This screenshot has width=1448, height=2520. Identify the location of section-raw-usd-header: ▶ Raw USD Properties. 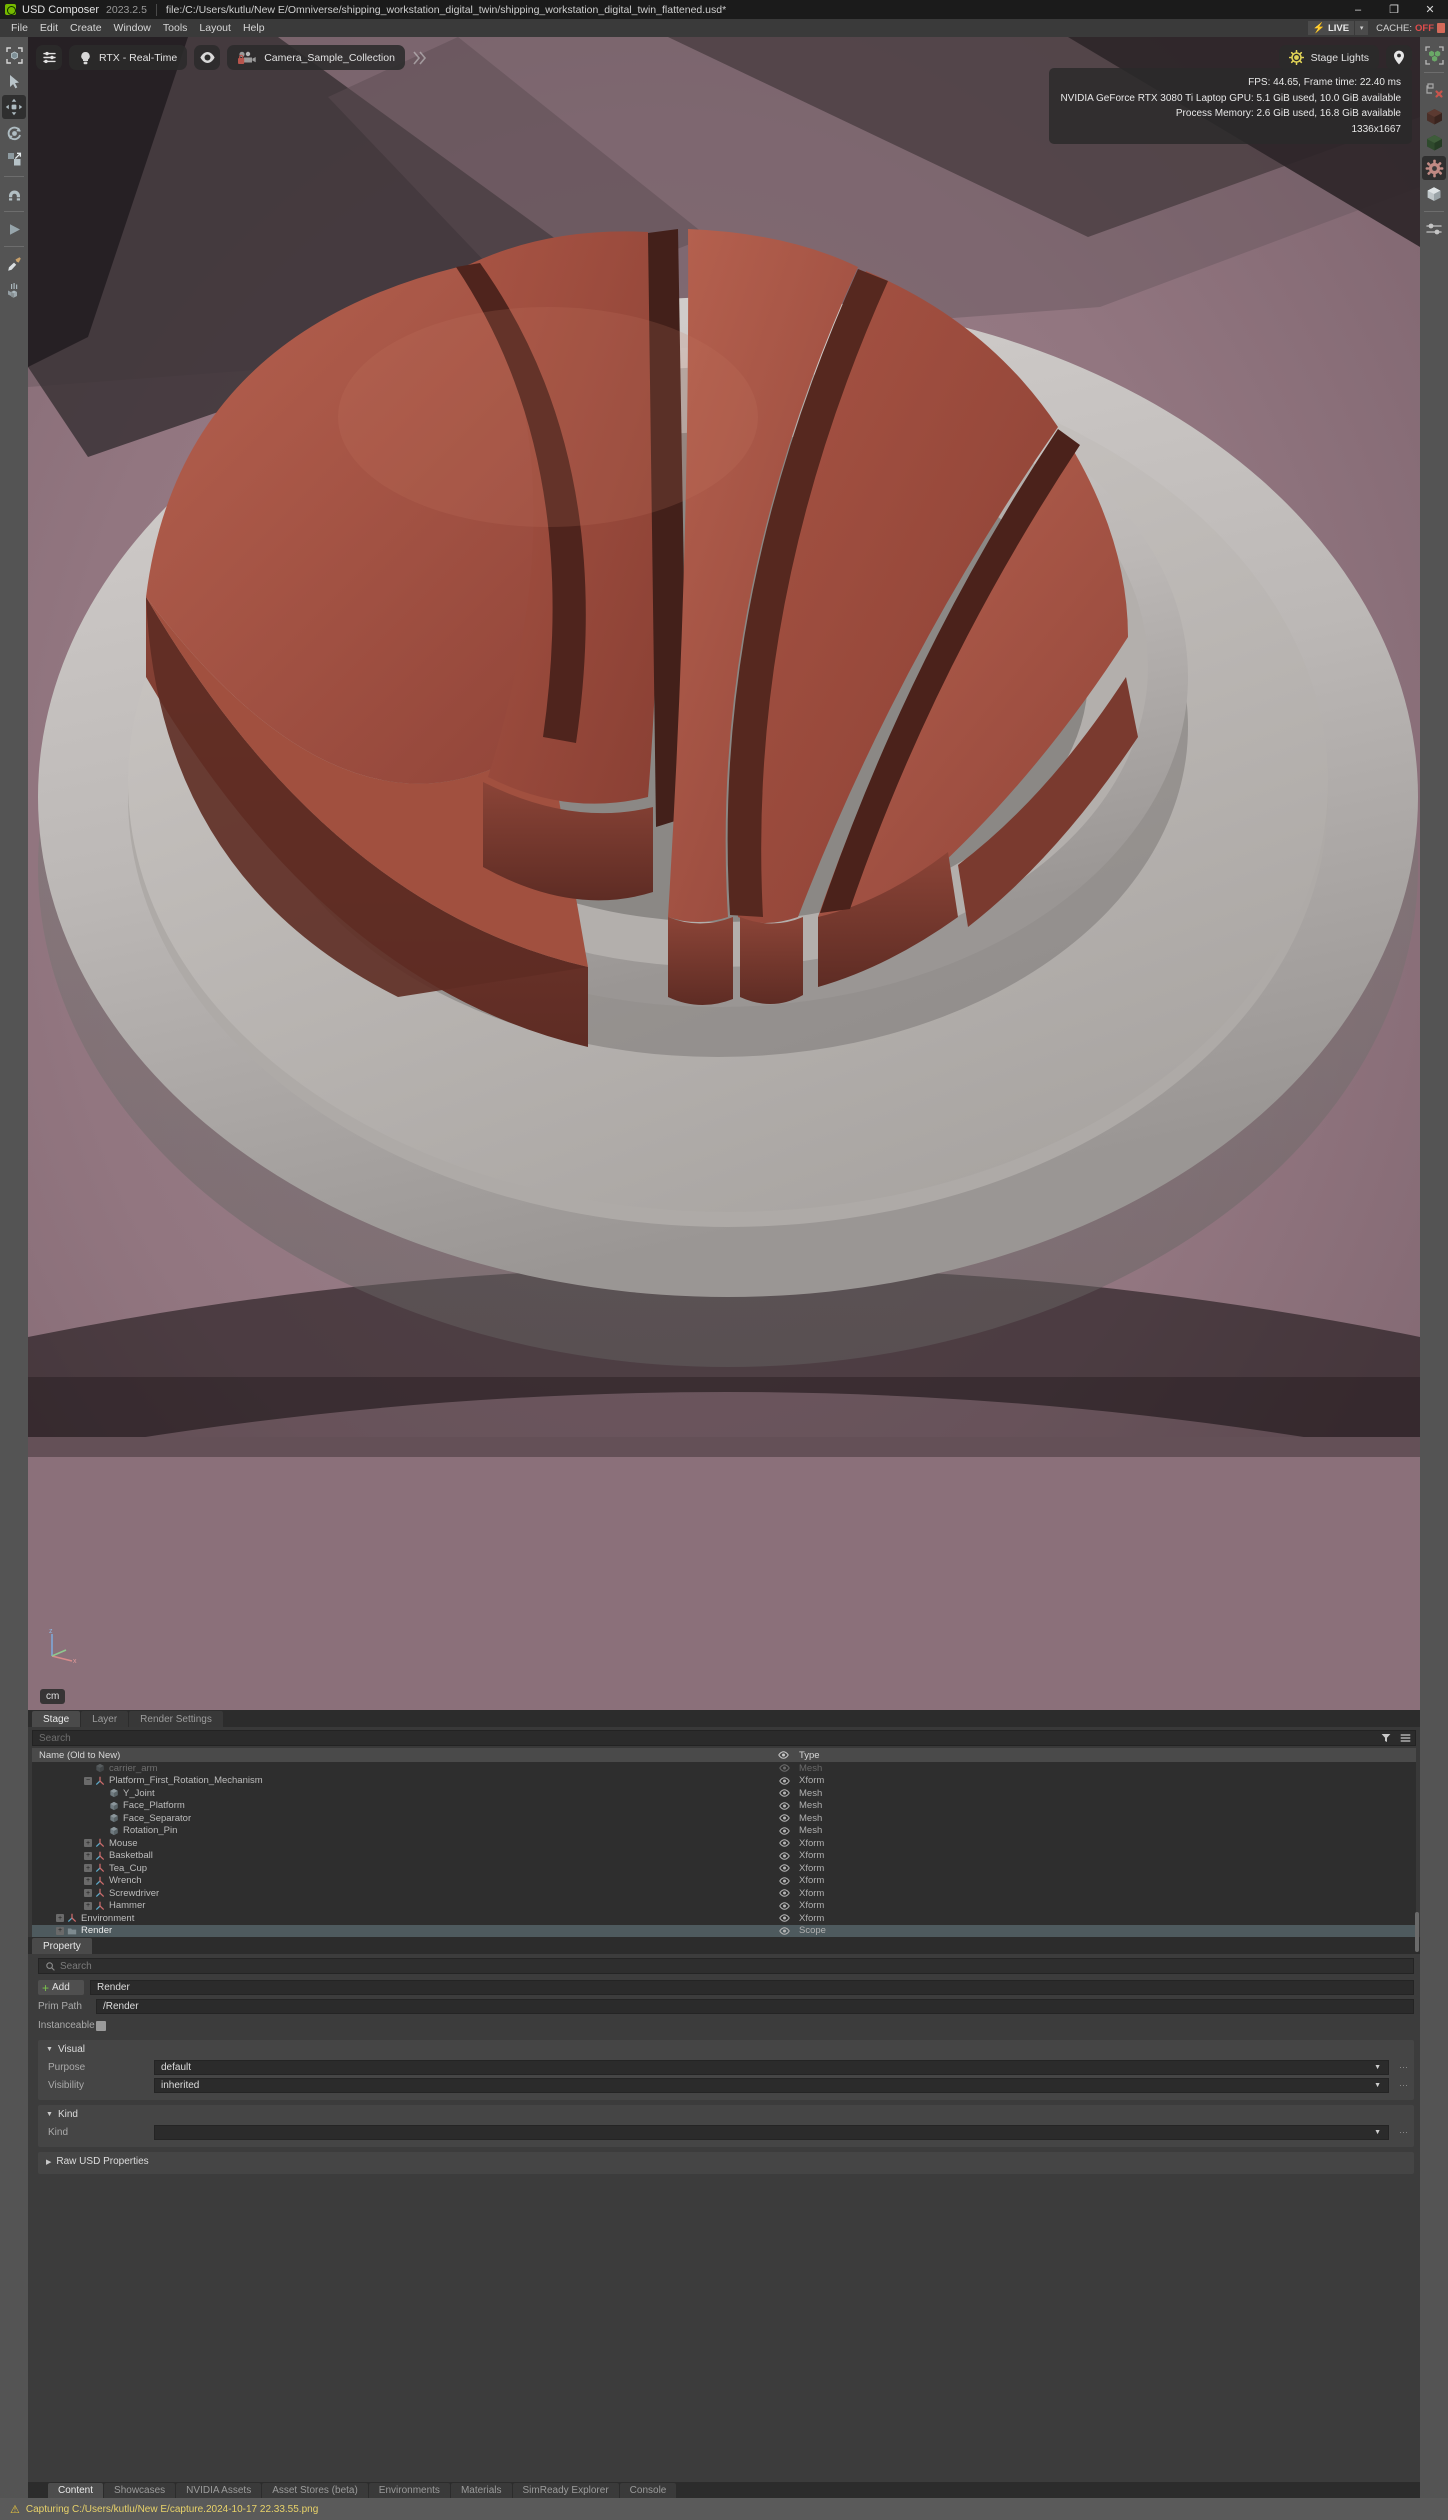
(726, 2163).